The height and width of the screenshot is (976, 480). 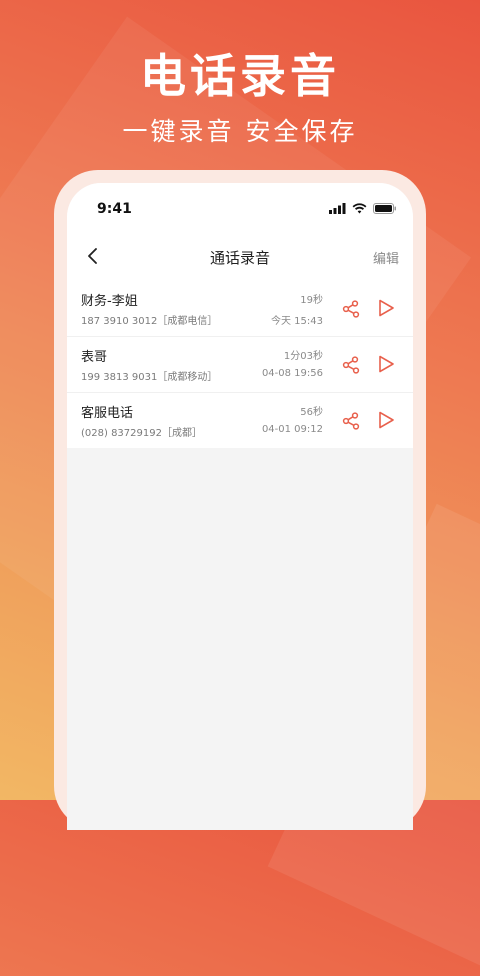 What do you see at coordinates (141, 433) in the screenshot?
I see `phone-number: (028) 83729192［成都］` at bounding box center [141, 433].